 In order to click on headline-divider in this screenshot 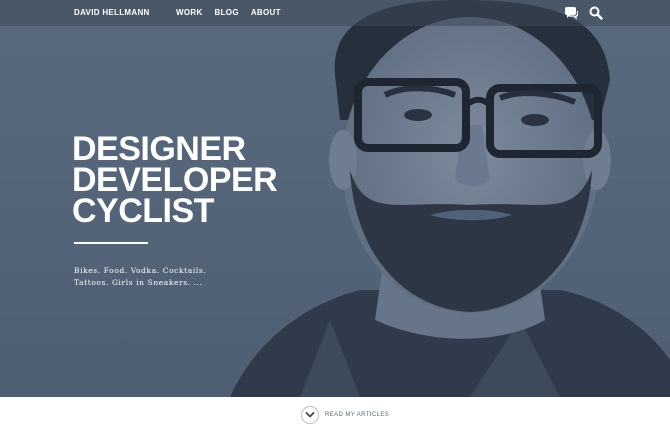, I will do `click(111, 243)`.